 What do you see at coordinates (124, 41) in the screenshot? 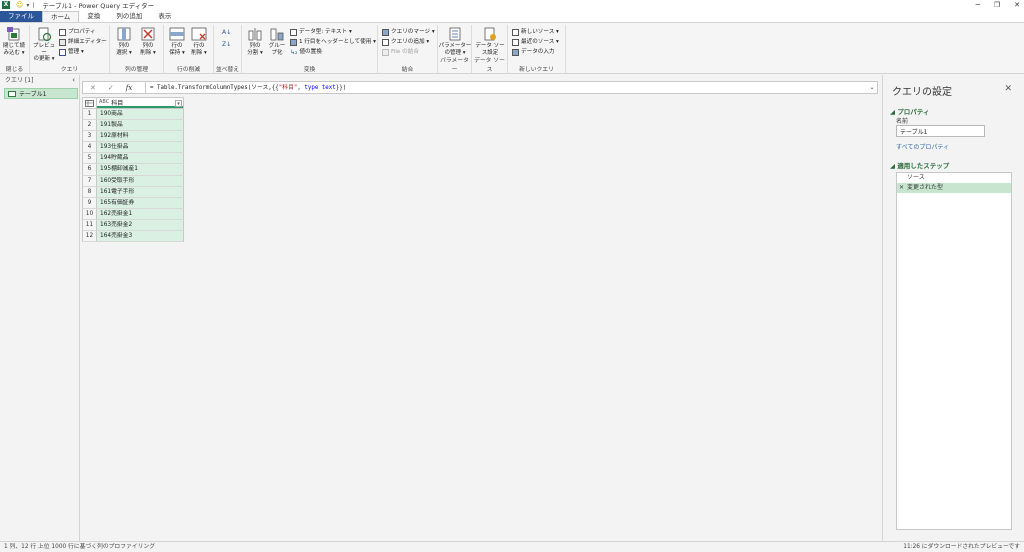
I see `choose-columns-button: 列の 選択 ▾` at bounding box center [124, 41].